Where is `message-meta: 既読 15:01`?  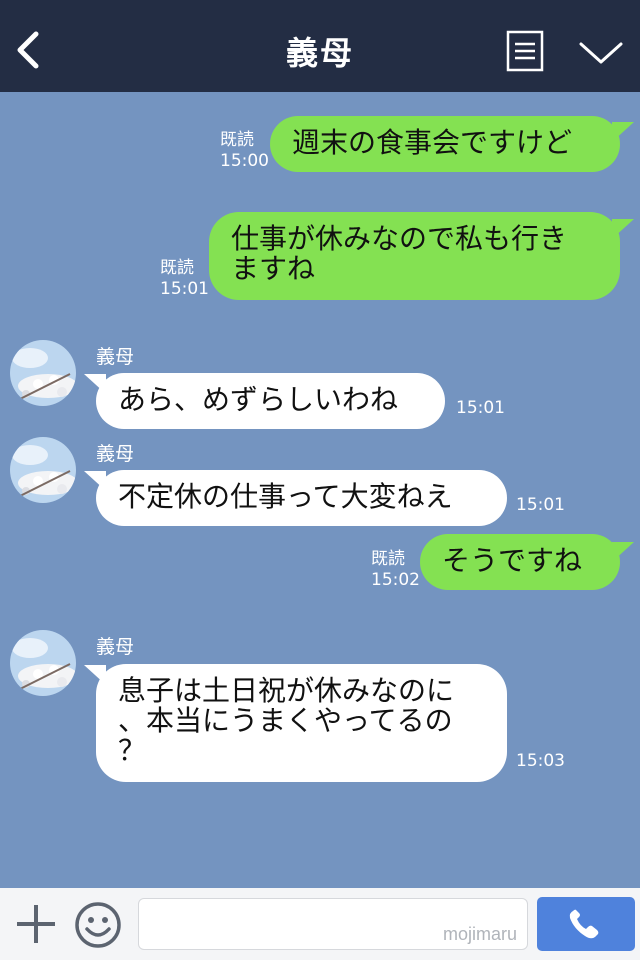 message-meta: 既読 15:01 is located at coordinates (184, 279).